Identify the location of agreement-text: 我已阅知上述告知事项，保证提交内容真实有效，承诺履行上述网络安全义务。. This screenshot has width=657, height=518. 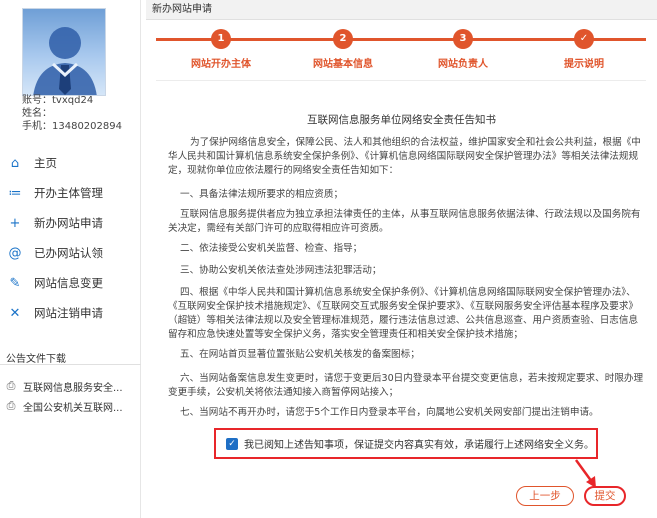
(419, 445).